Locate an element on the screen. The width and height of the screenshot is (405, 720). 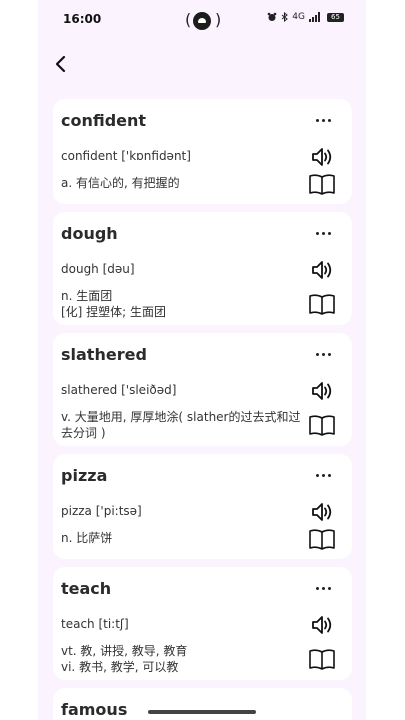
definition: v. 大量地用, 厚厚地涂( slather的过去式和过 去分词 ) is located at coordinates (185, 425).